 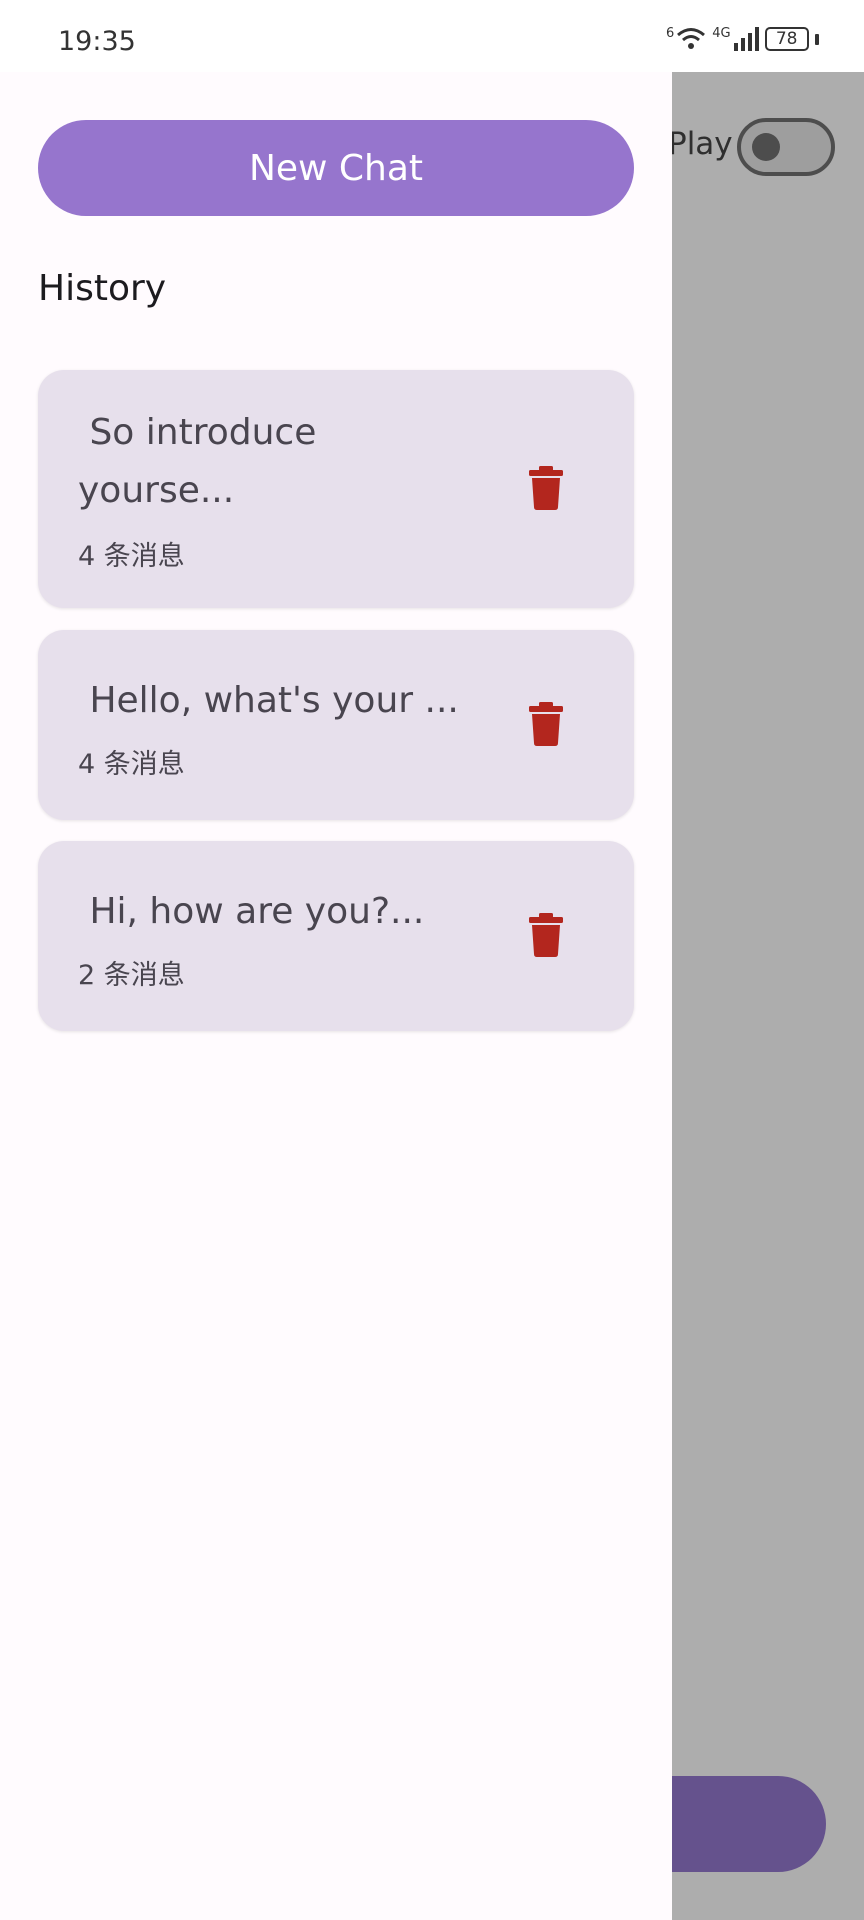 I want to click on play-label: Play, so click(x=700, y=144).